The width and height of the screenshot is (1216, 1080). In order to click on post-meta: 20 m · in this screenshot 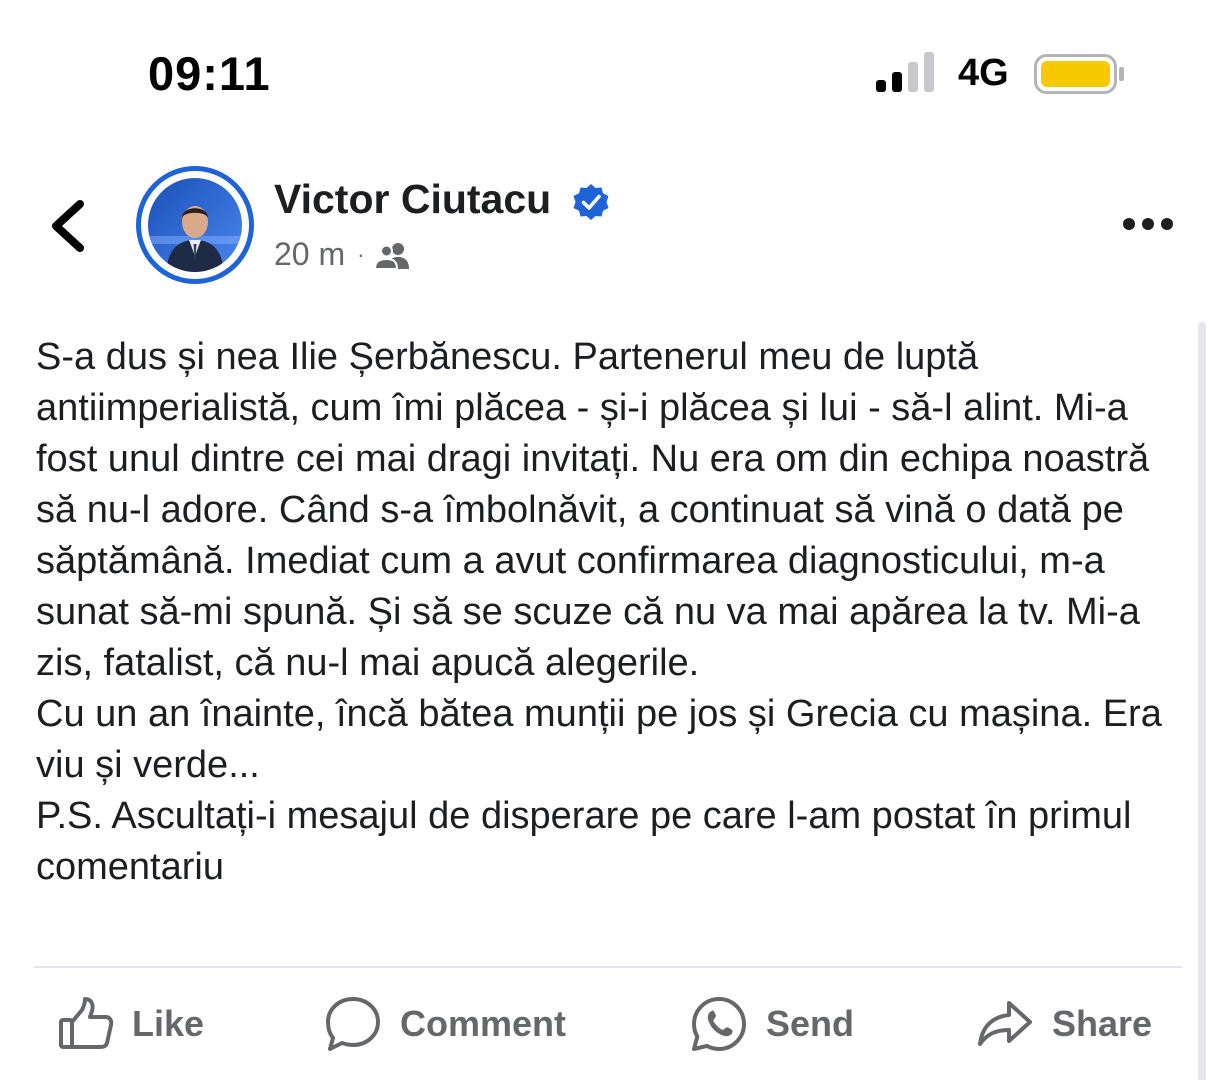, I will do `click(343, 254)`.